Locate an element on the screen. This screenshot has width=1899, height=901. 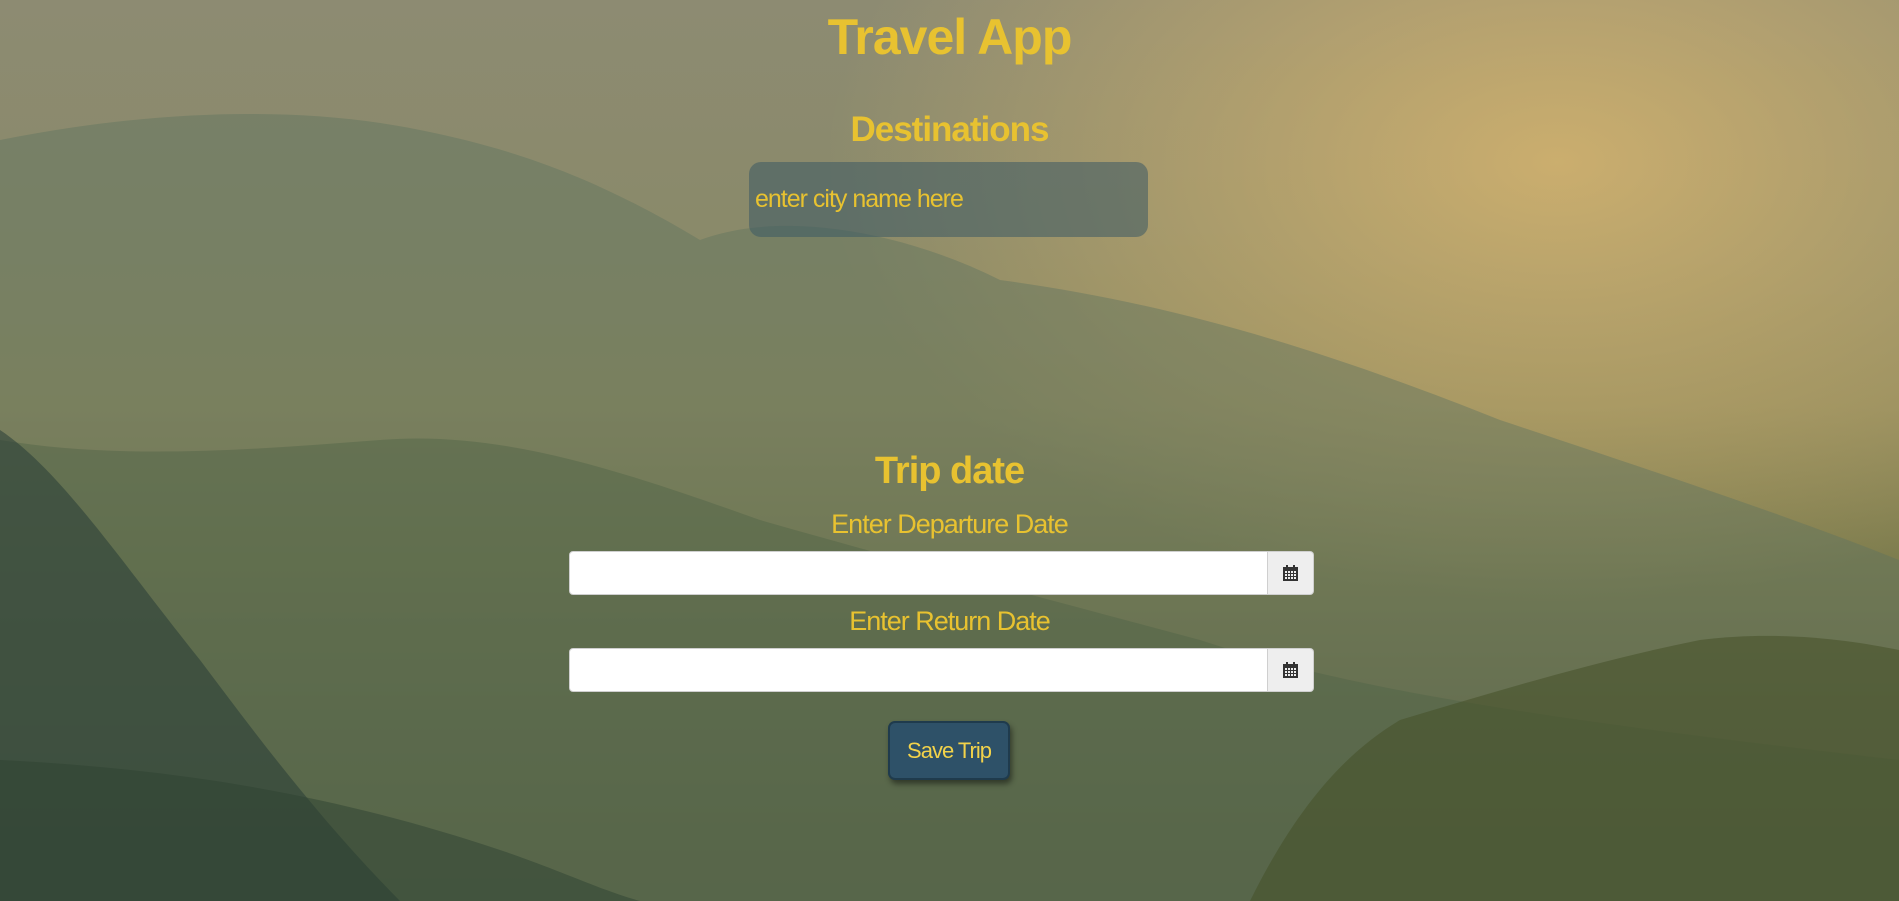
destinations-heading: Destinations is located at coordinates (949, 129).